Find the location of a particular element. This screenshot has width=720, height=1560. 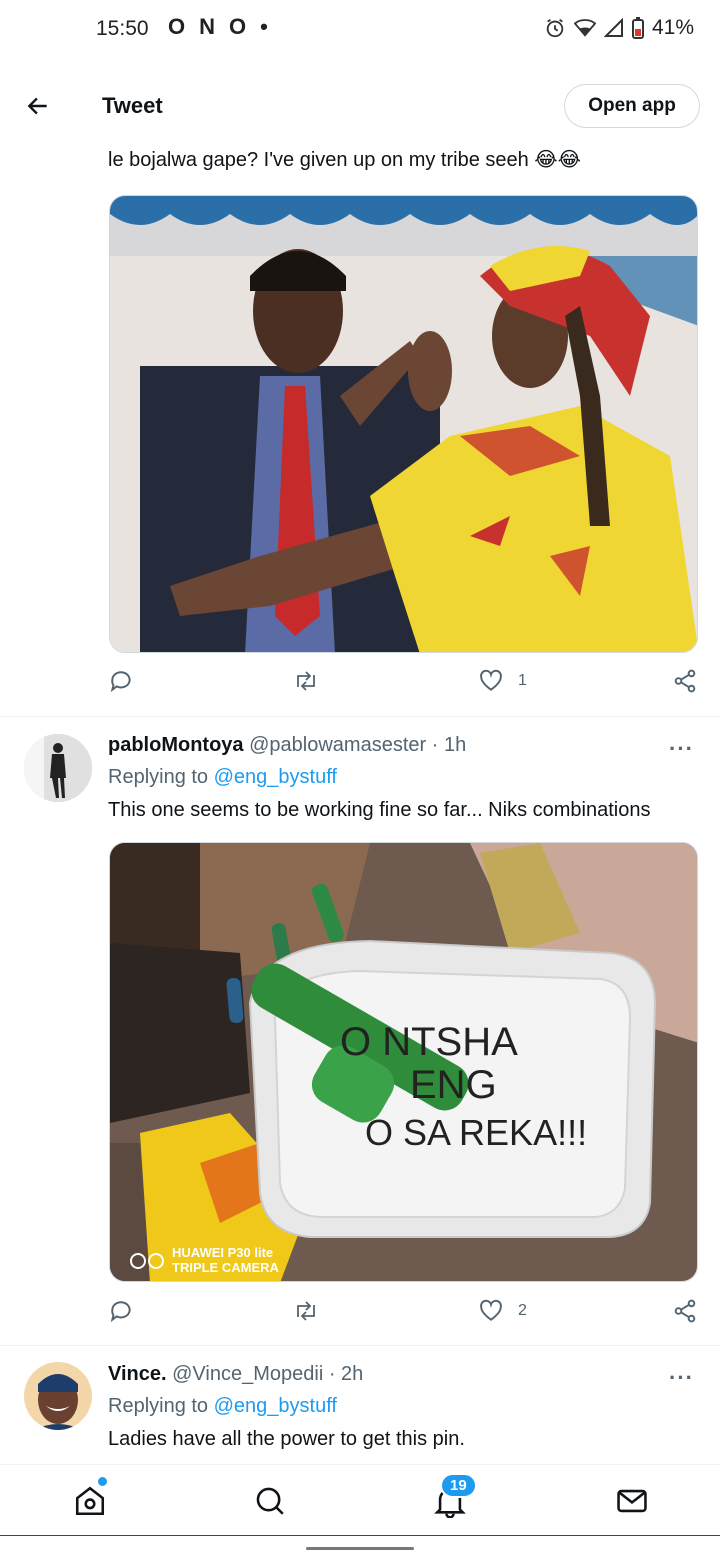

back-button is located at coordinates (38, 106).